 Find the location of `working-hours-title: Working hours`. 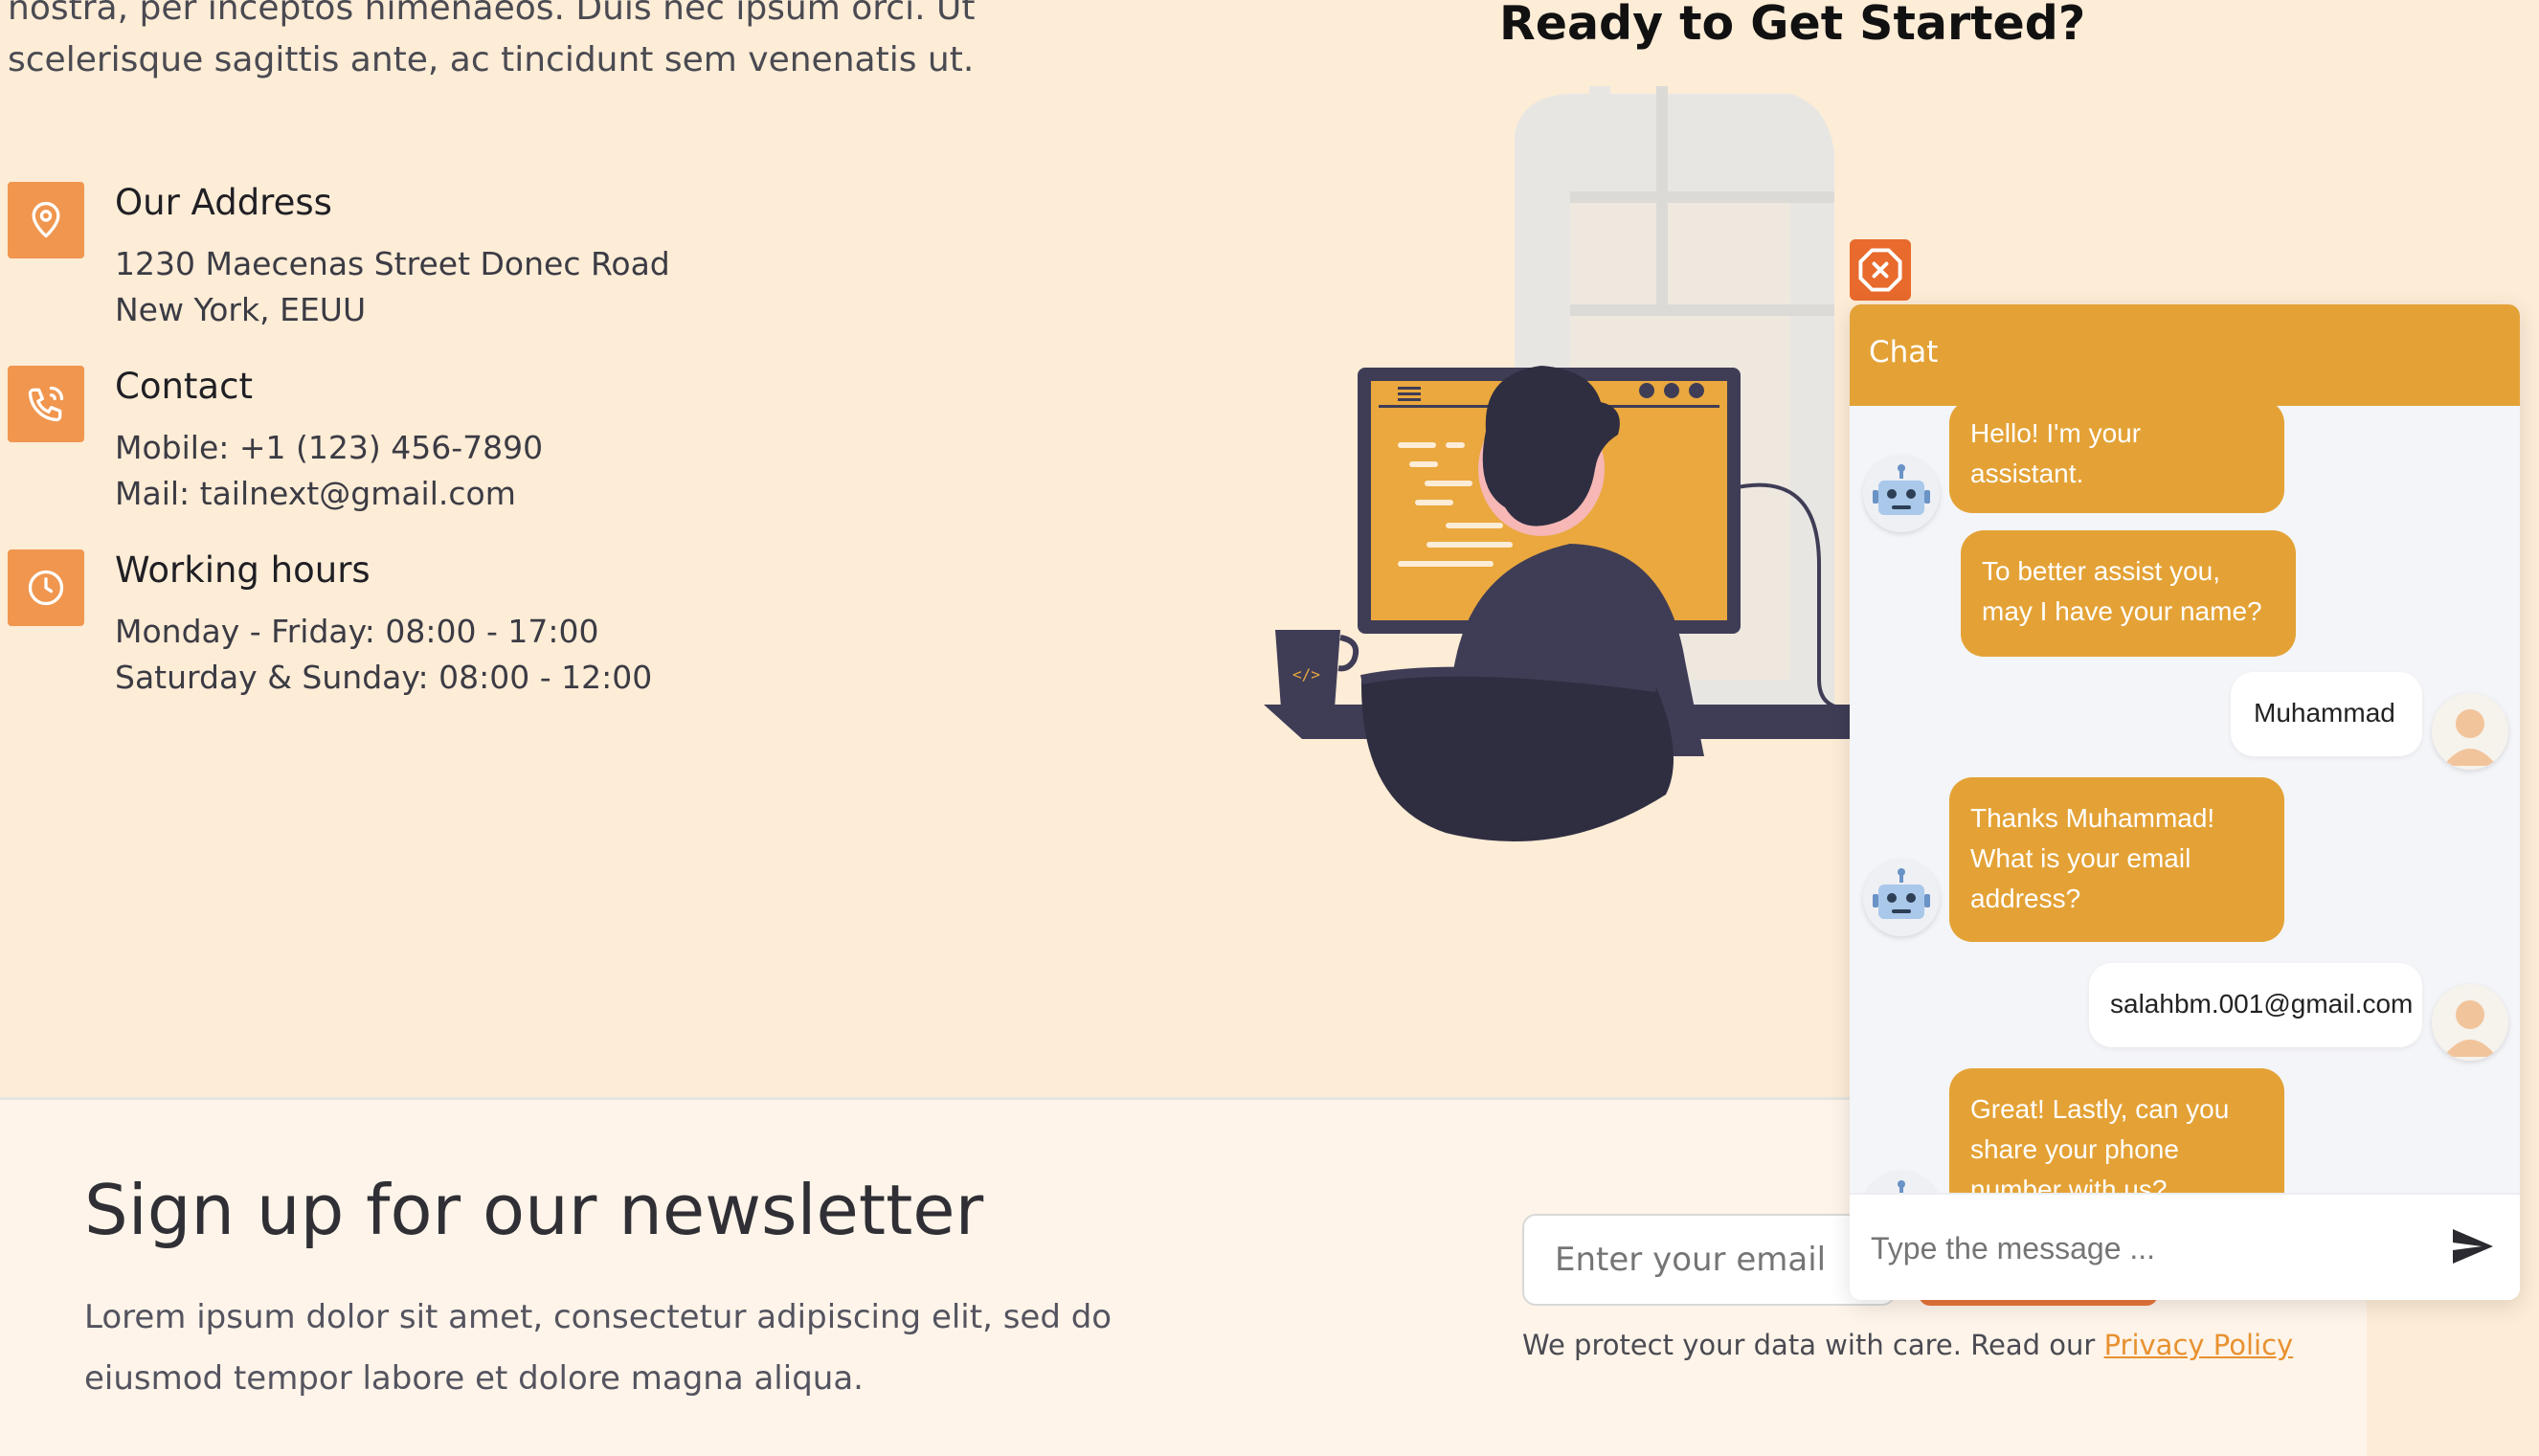

working-hours-title: Working hours is located at coordinates (243, 570).